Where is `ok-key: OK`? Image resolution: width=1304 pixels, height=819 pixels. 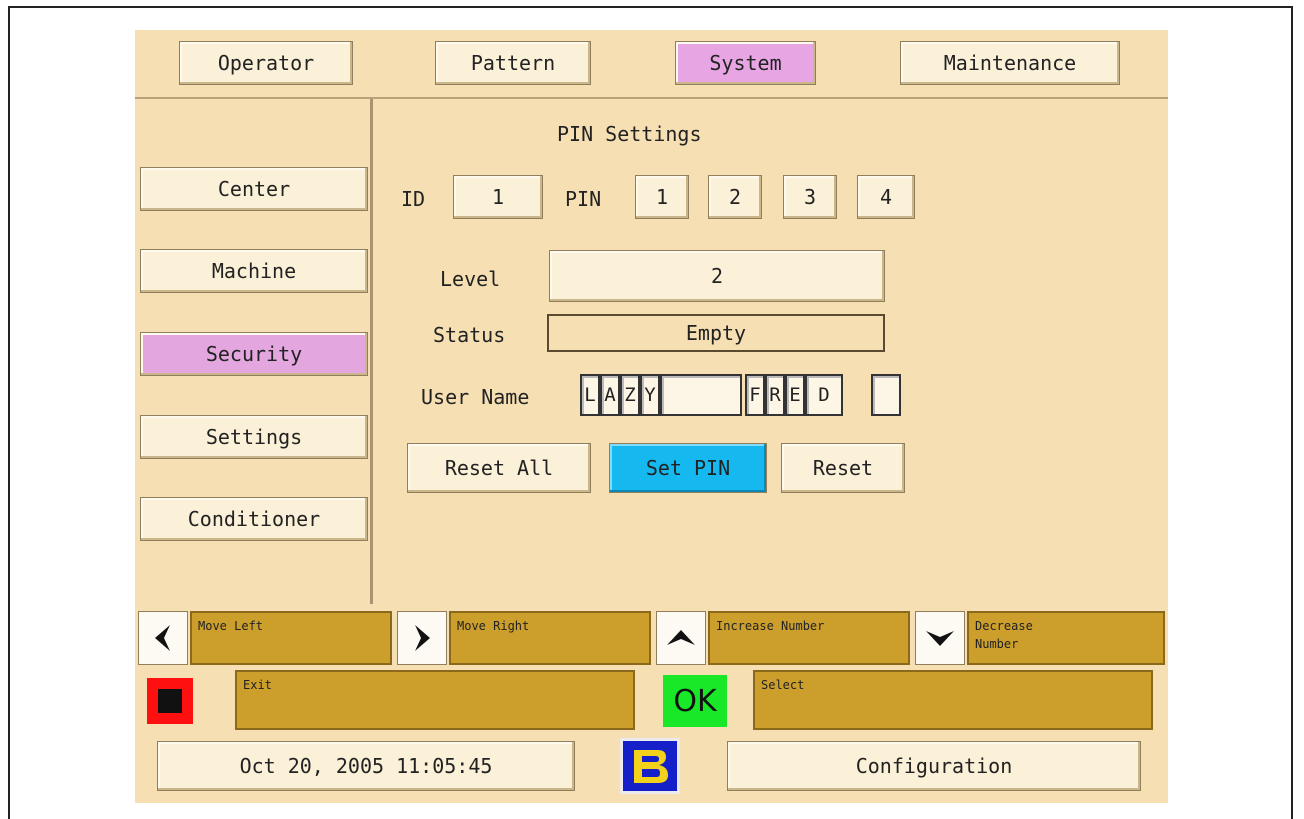 ok-key: OK is located at coordinates (695, 701).